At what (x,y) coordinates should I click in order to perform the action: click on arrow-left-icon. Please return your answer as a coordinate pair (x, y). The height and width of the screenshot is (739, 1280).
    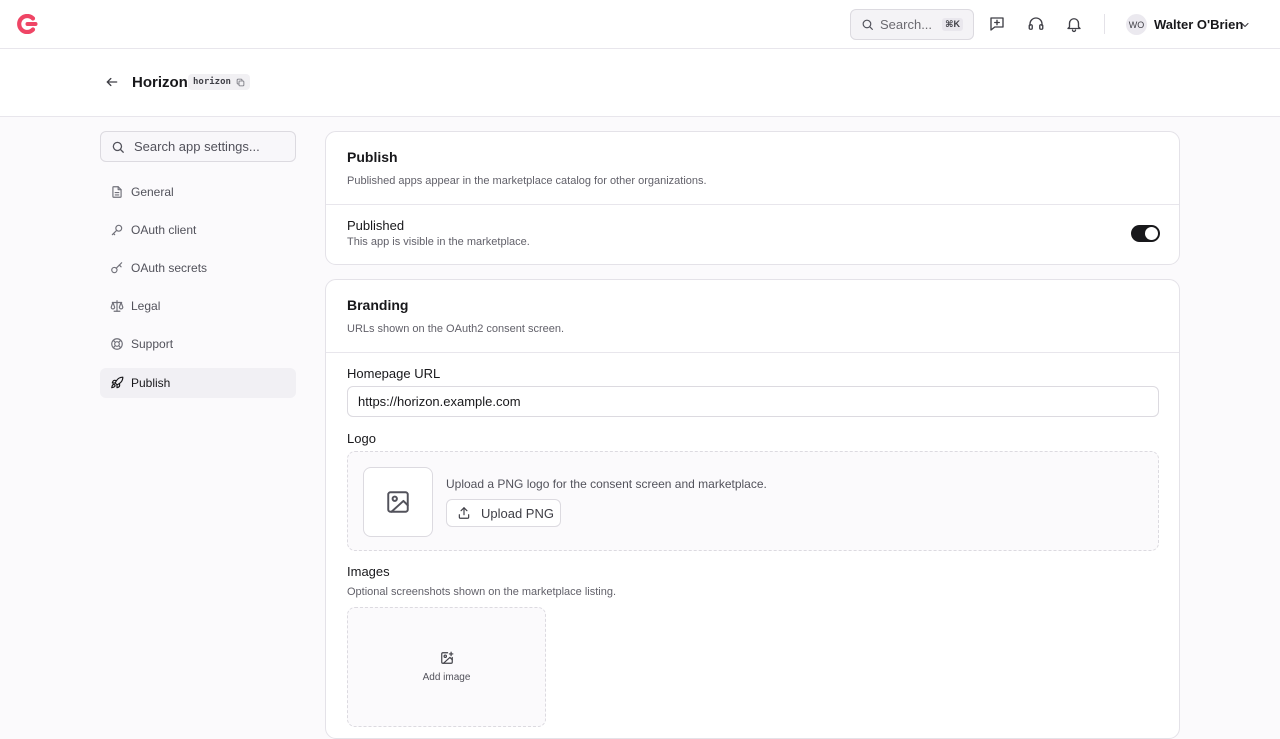
    Looking at the image, I should click on (112, 82).